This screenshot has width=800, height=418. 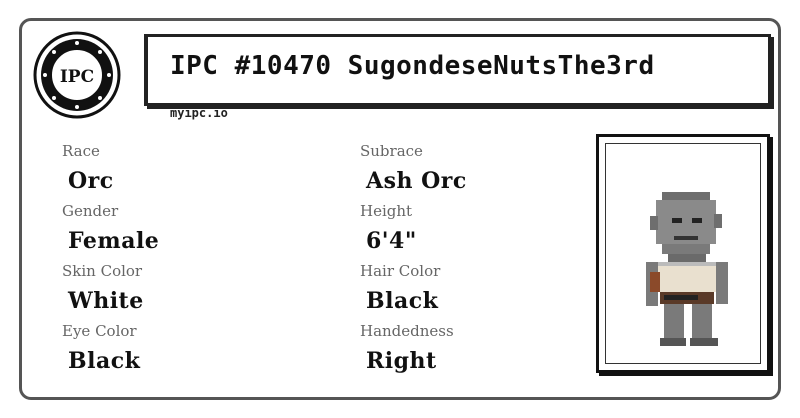 What do you see at coordinates (400, 271) in the screenshot?
I see `hair-color-label: Hair Color` at bounding box center [400, 271].